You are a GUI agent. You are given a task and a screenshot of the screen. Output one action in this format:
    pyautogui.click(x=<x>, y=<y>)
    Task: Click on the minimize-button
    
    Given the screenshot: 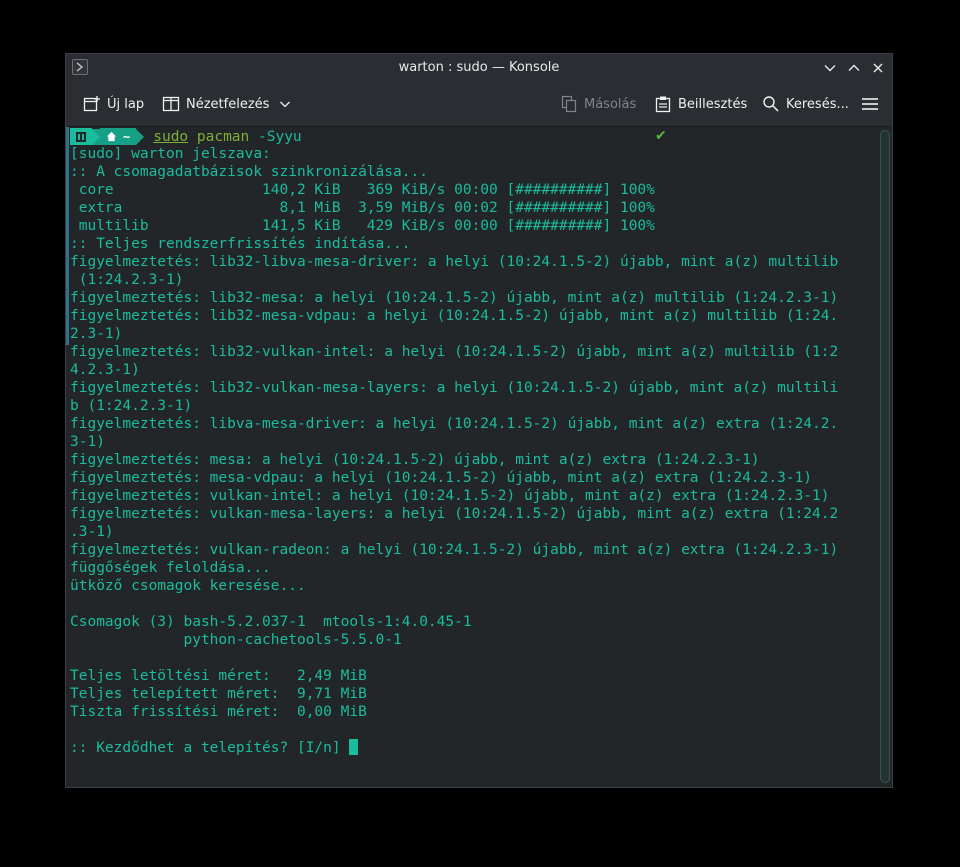 What is the action you would take?
    pyautogui.click(x=830, y=68)
    